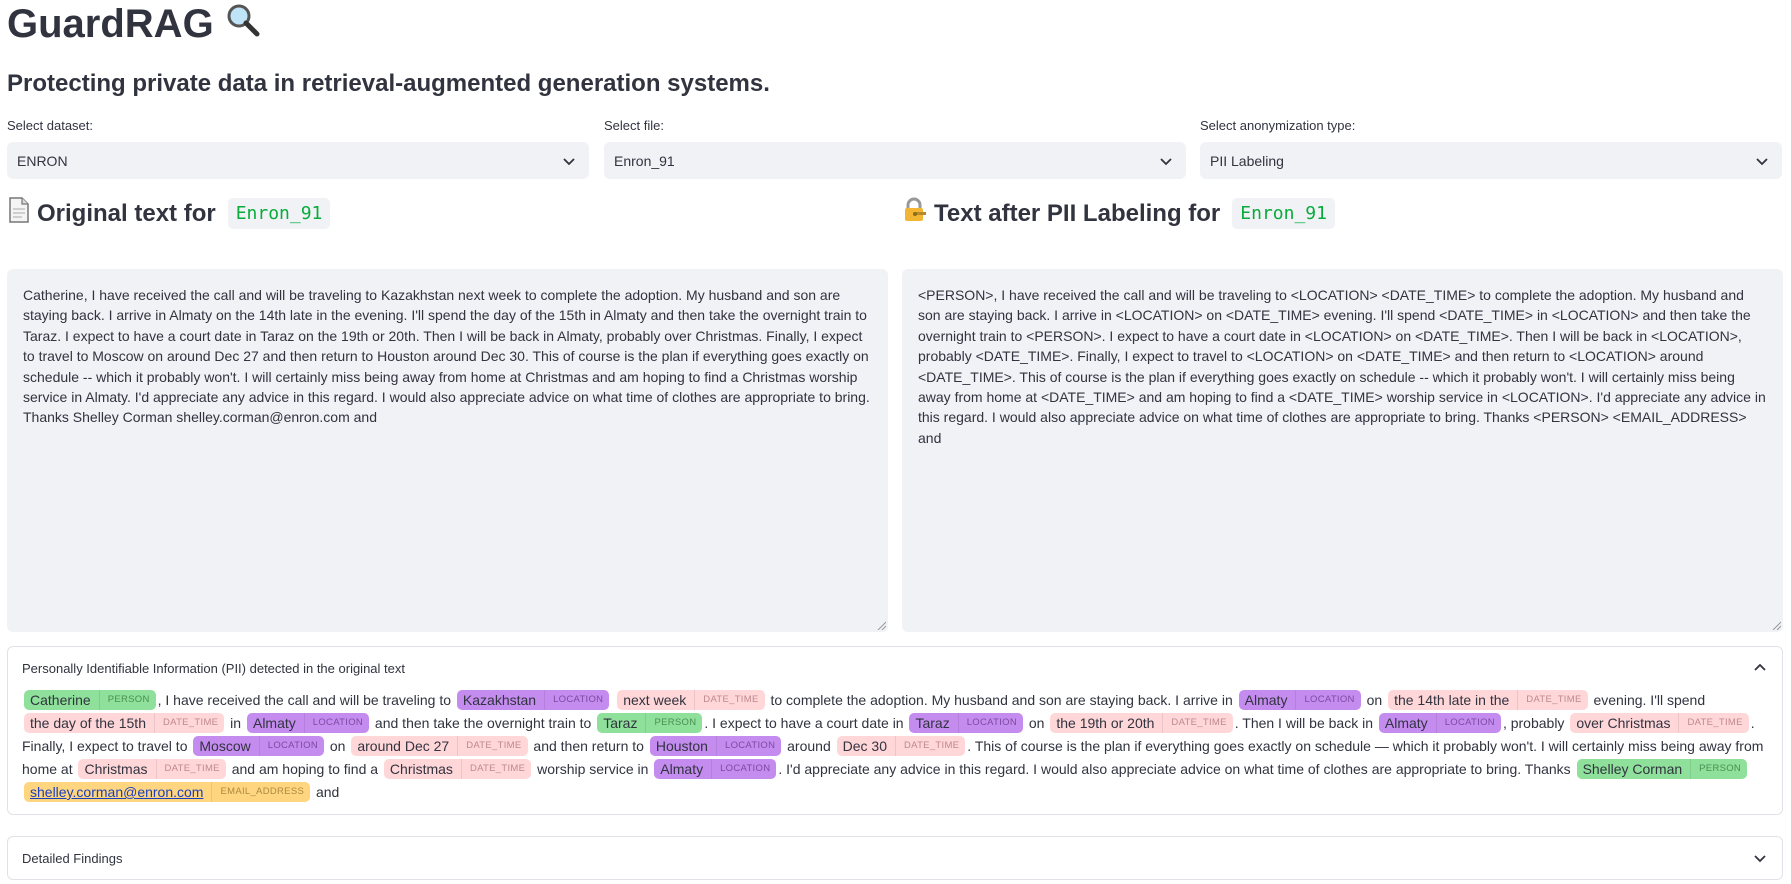 The height and width of the screenshot is (884, 1791). I want to click on pii-entity-person: Shelley Corman PERSON, so click(1662, 769).